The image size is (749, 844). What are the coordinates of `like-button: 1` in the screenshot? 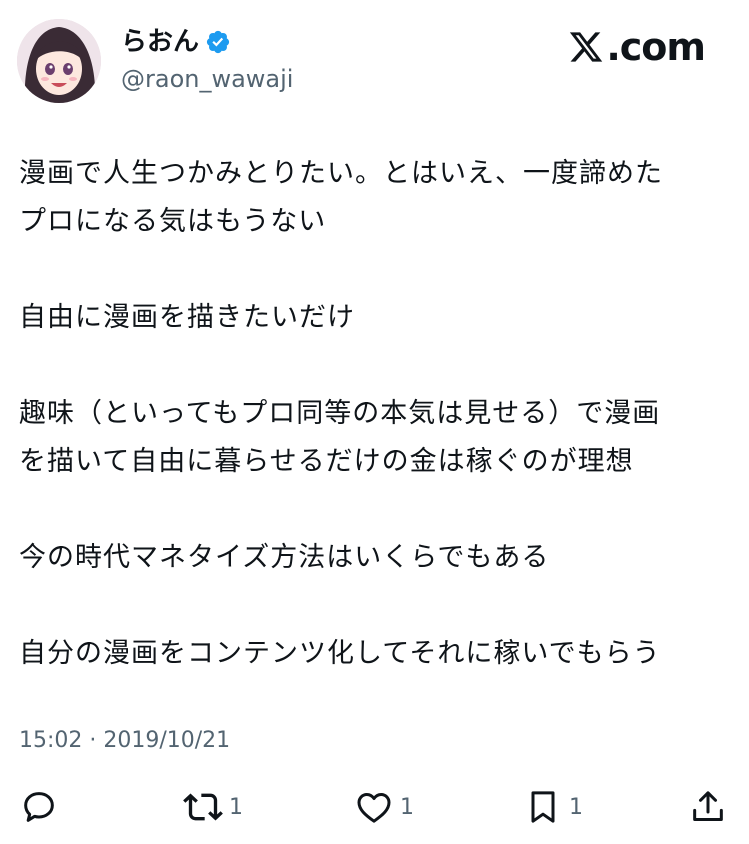 It's located at (384, 807).